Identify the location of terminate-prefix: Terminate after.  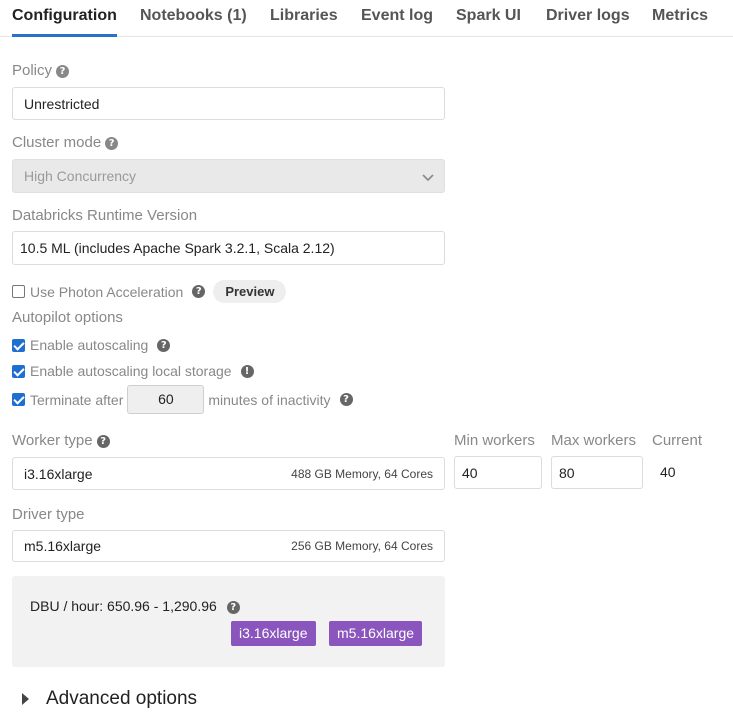
(77, 399).